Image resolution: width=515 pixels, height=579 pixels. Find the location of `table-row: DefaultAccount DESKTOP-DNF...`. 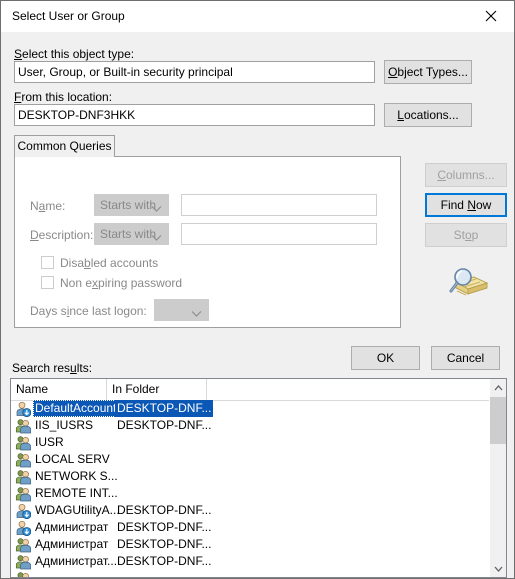

table-row: DefaultAccount DESKTOP-DNF... is located at coordinates (250, 409).